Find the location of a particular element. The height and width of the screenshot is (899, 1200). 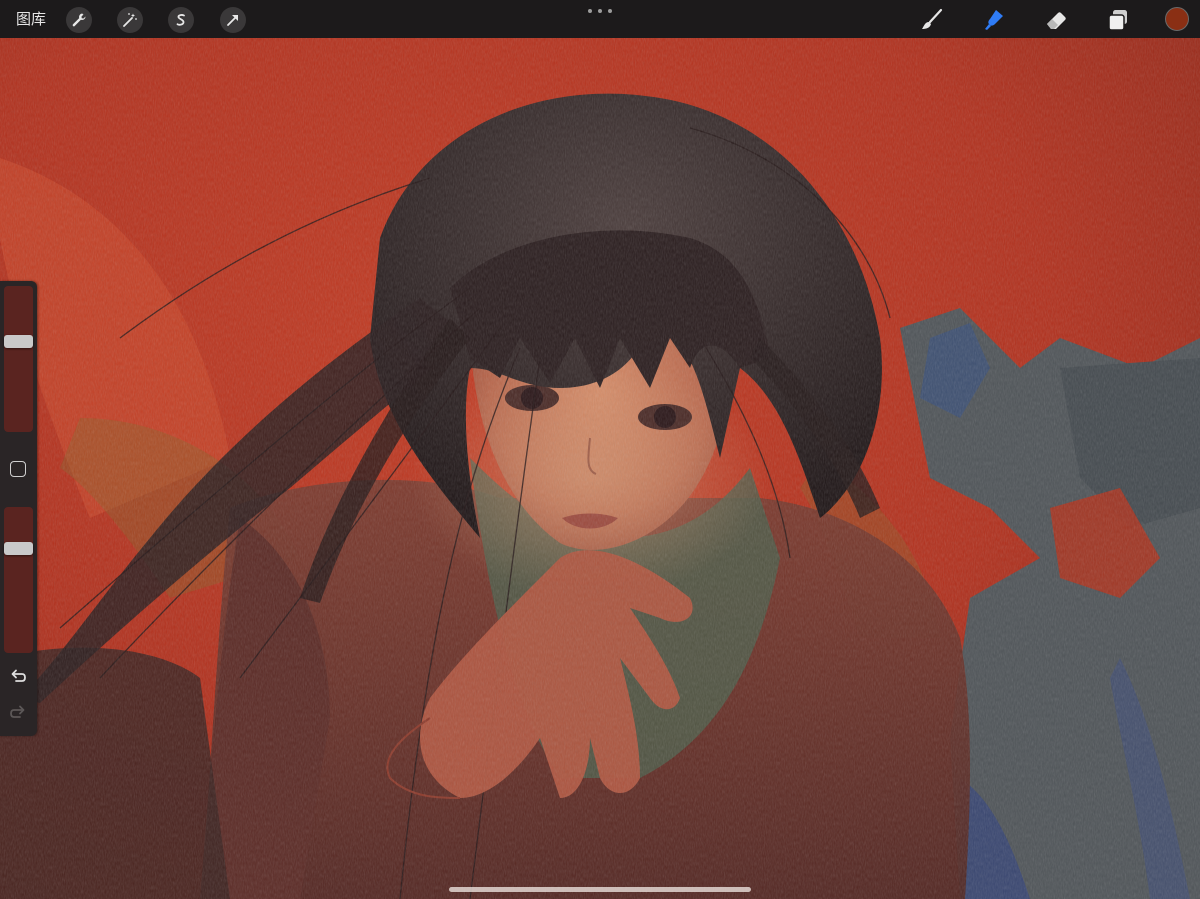

layers-icon is located at coordinates (1117, 20).